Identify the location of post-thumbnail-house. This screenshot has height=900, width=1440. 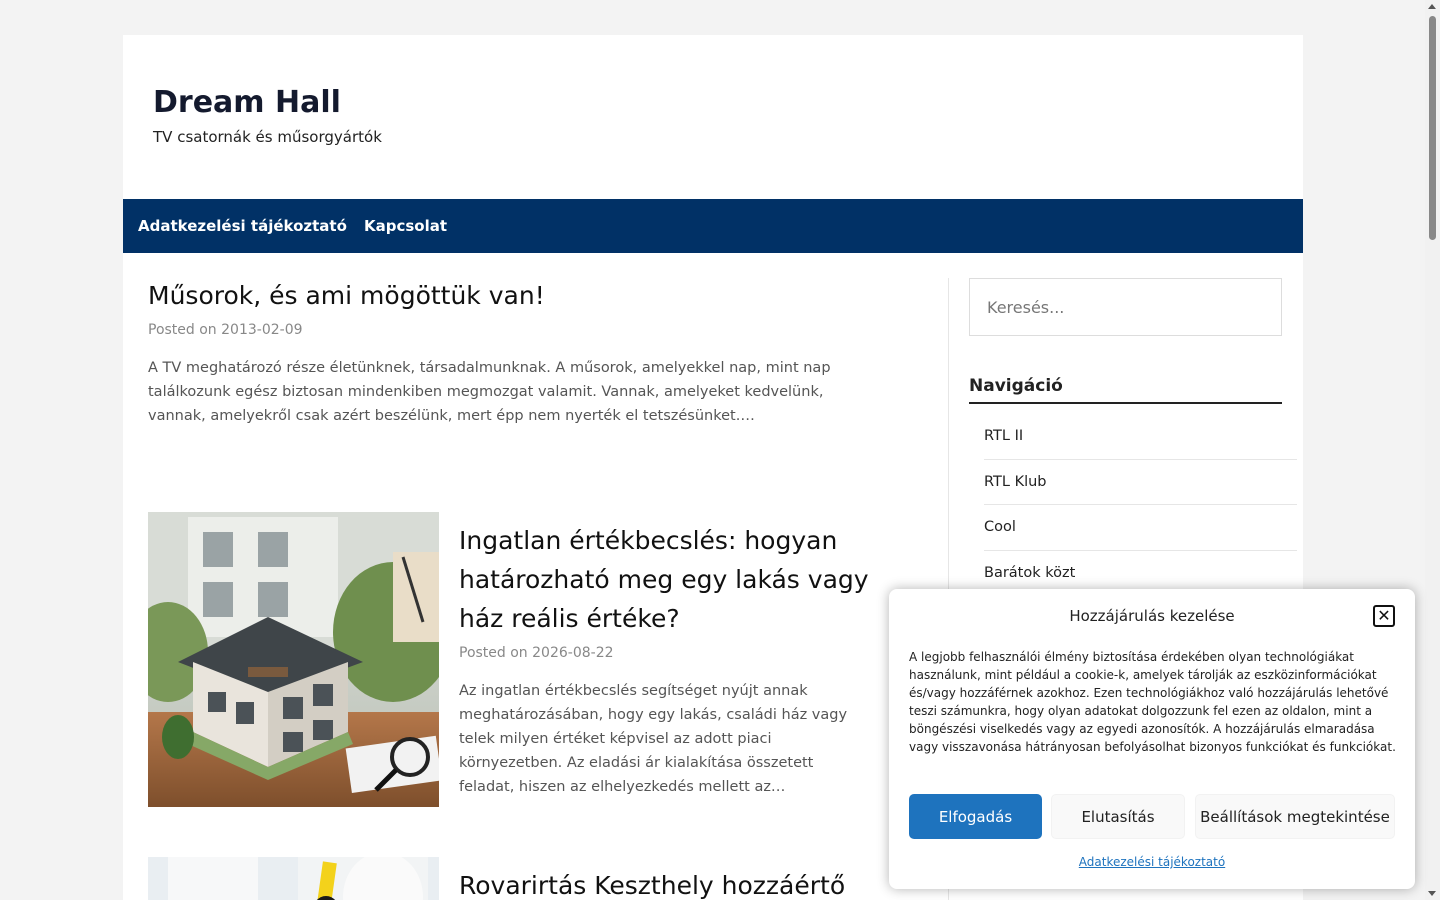
(293, 659).